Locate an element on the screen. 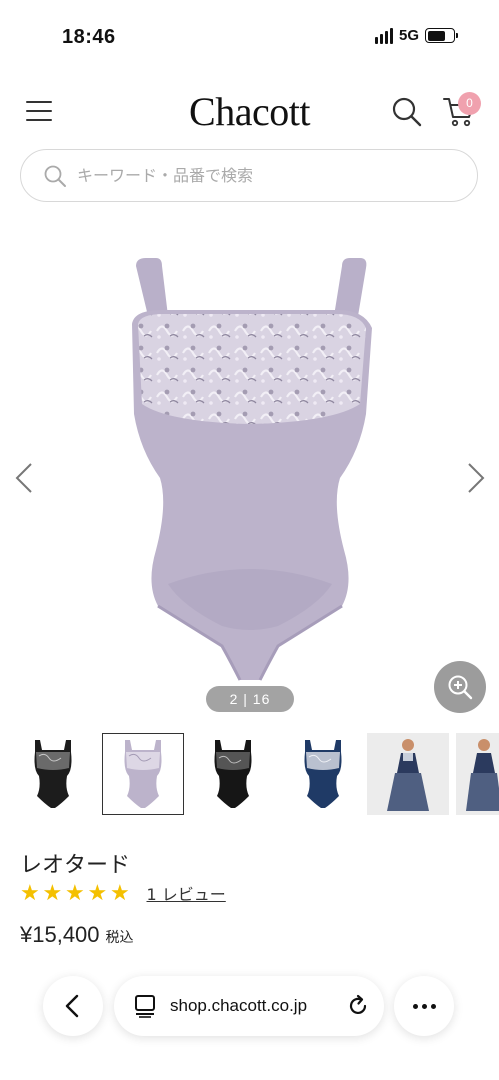  reload-icon is located at coordinates (358, 1006).